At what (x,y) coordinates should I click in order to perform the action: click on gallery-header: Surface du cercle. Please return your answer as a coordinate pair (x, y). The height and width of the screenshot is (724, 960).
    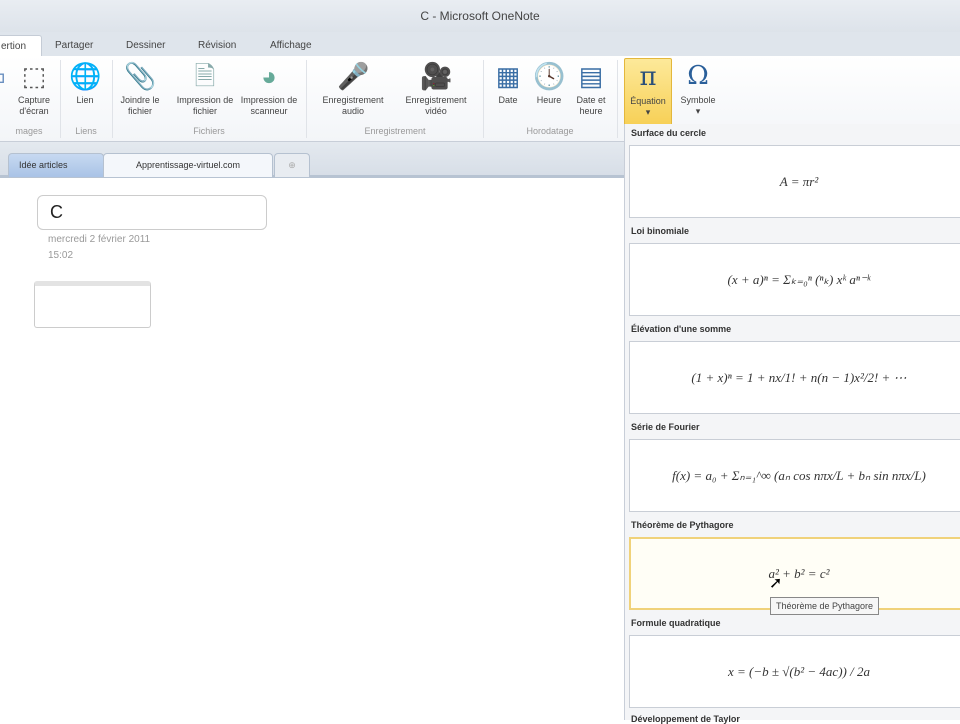
    Looking at the image, I should click on (669, 133).